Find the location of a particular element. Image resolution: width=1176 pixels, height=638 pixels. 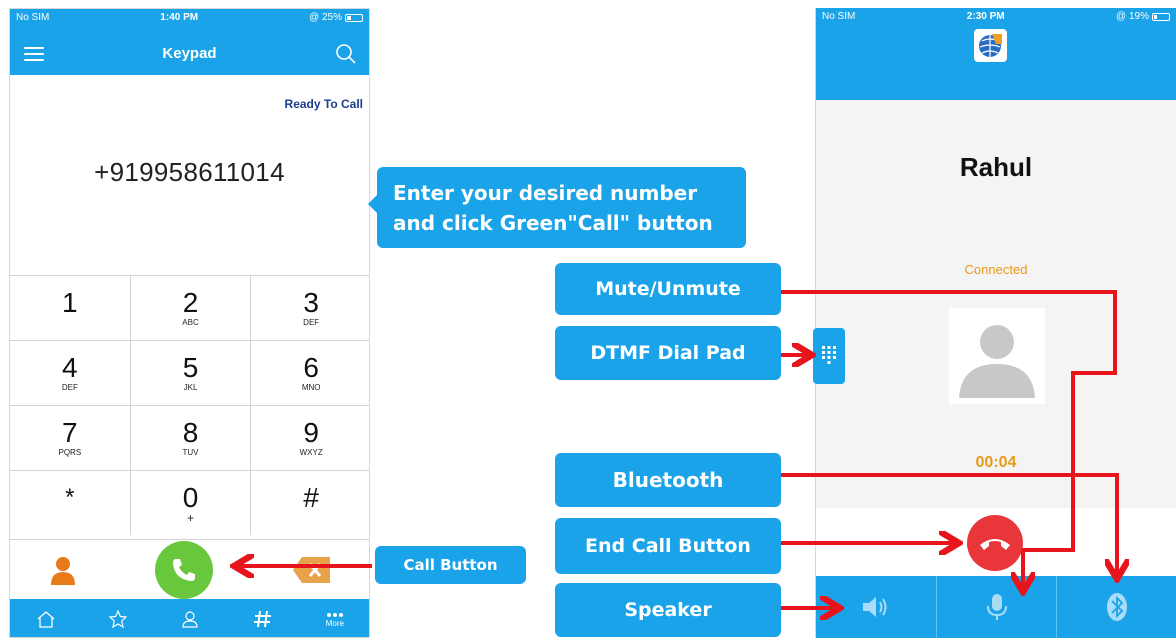

tab-favorites is located at coordinates (118, 619).